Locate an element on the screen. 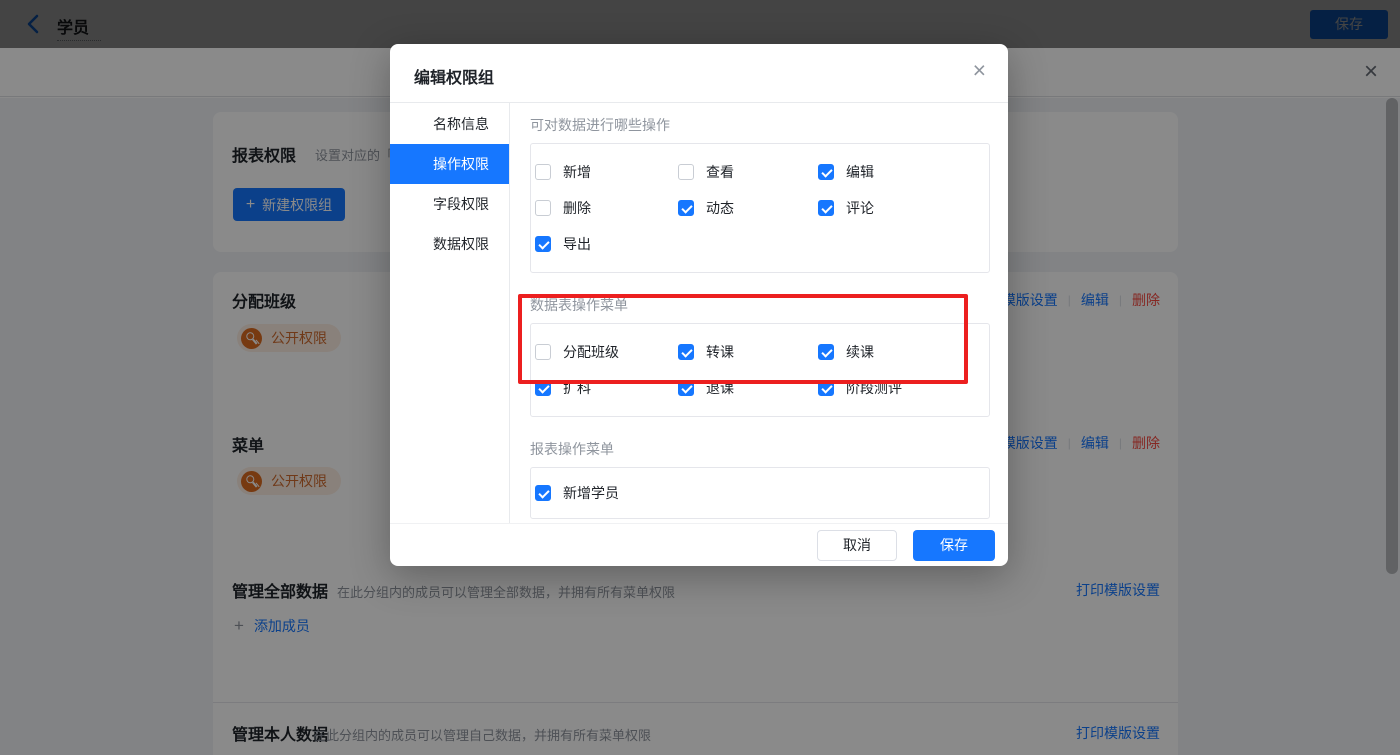 The height and width of the screenshot is (755, 1400). checkbox-item-add-student: 新增学员 is located at coordinates (606, 493).